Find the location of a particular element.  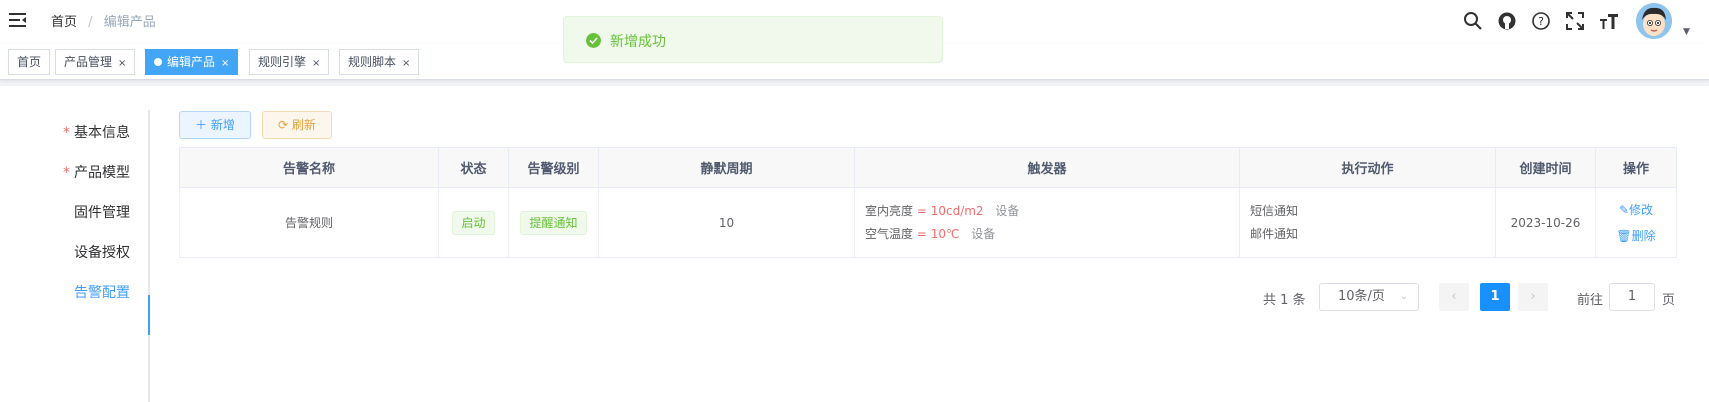

next-page-button: › is located at coordinates (1533, 297).